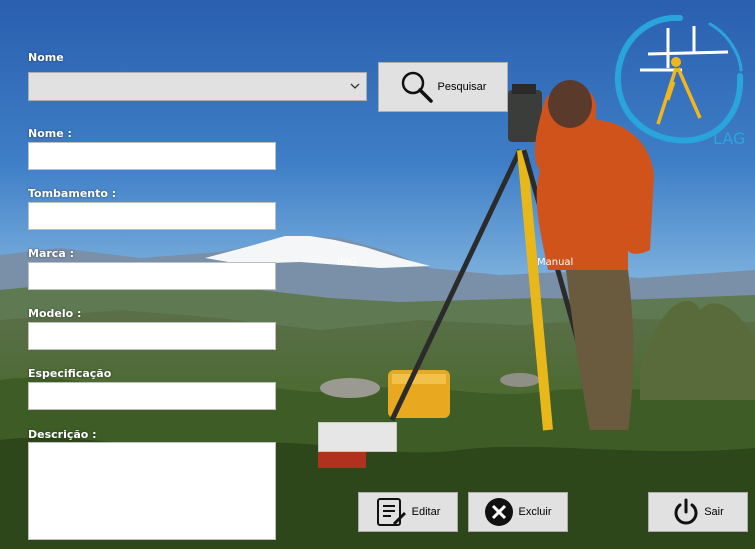 This screenshot has height=549, width=755. I want to click on edit-list-icon, so click(391, 512).